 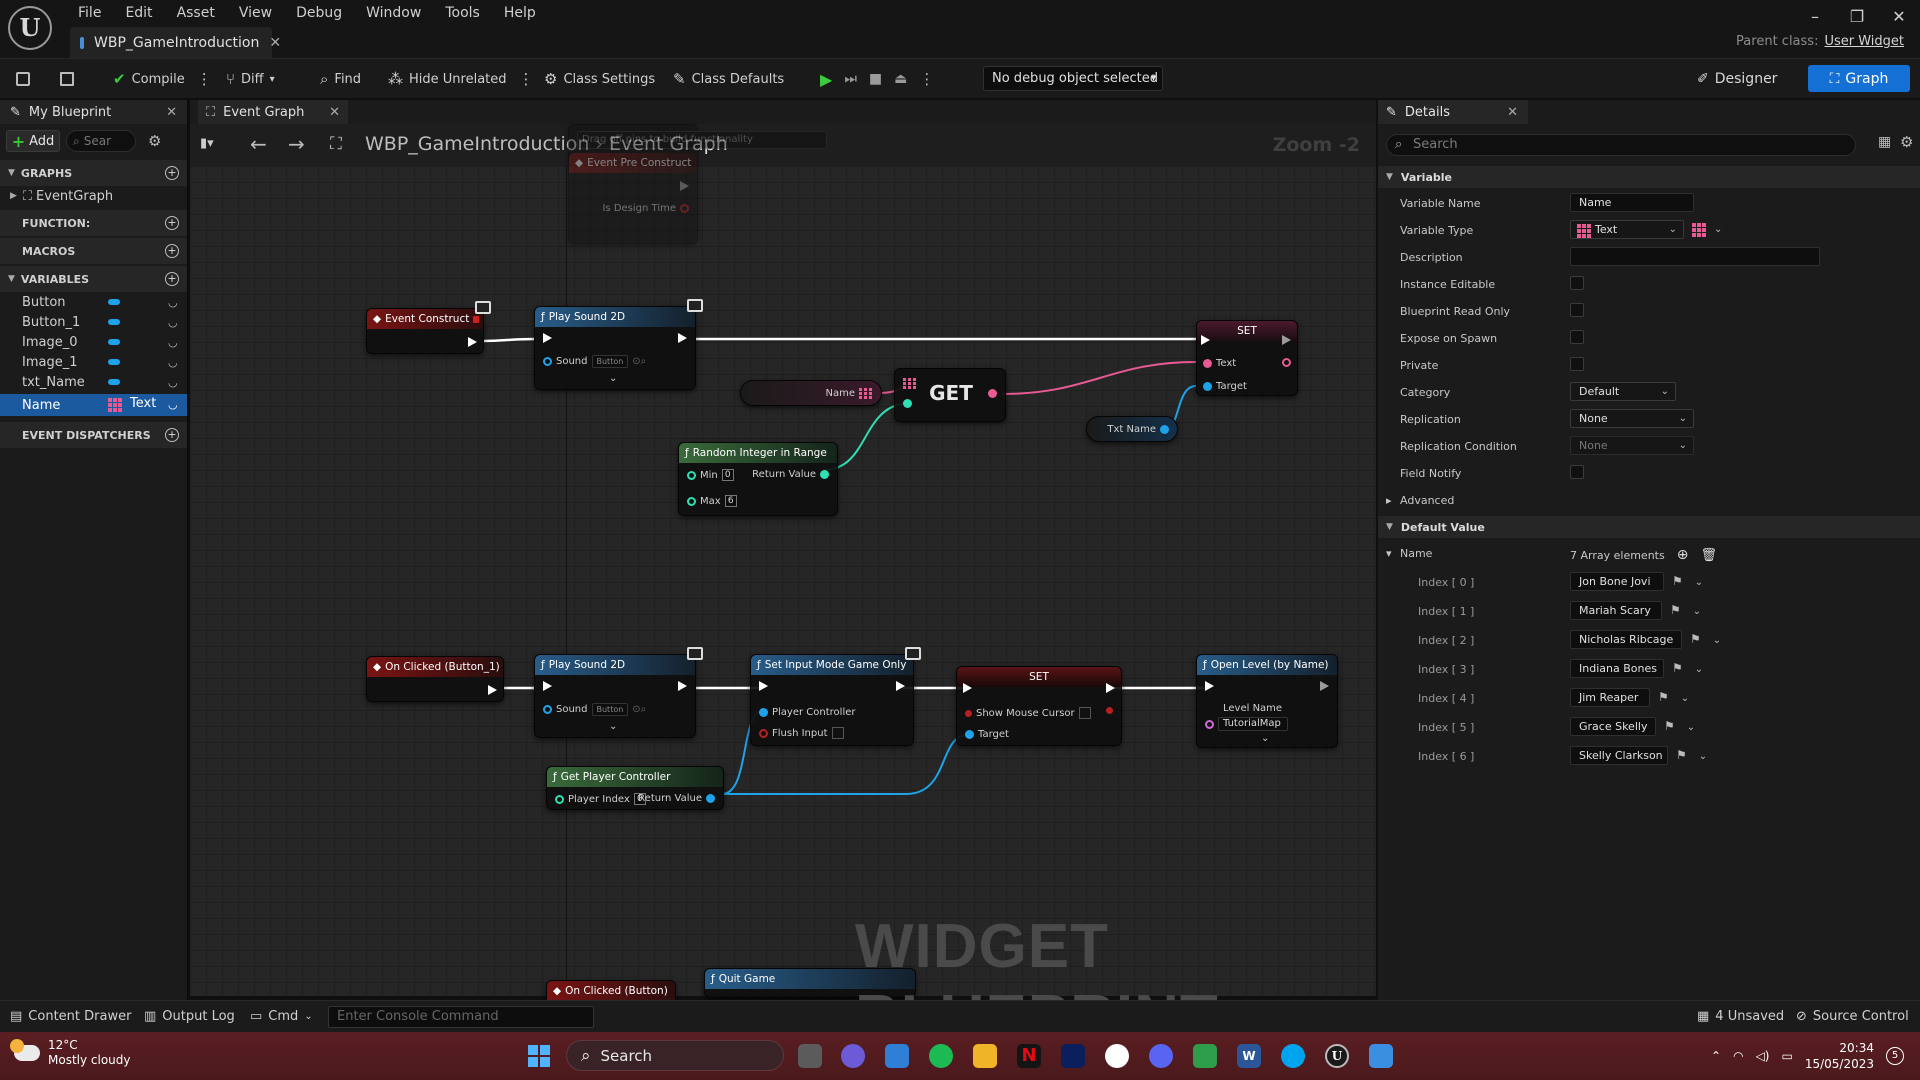 What do you see at coordinates (1699, 229) in the screenshot?
I see `container-type-dropdown-icon` at bounding box center [1699, 229].